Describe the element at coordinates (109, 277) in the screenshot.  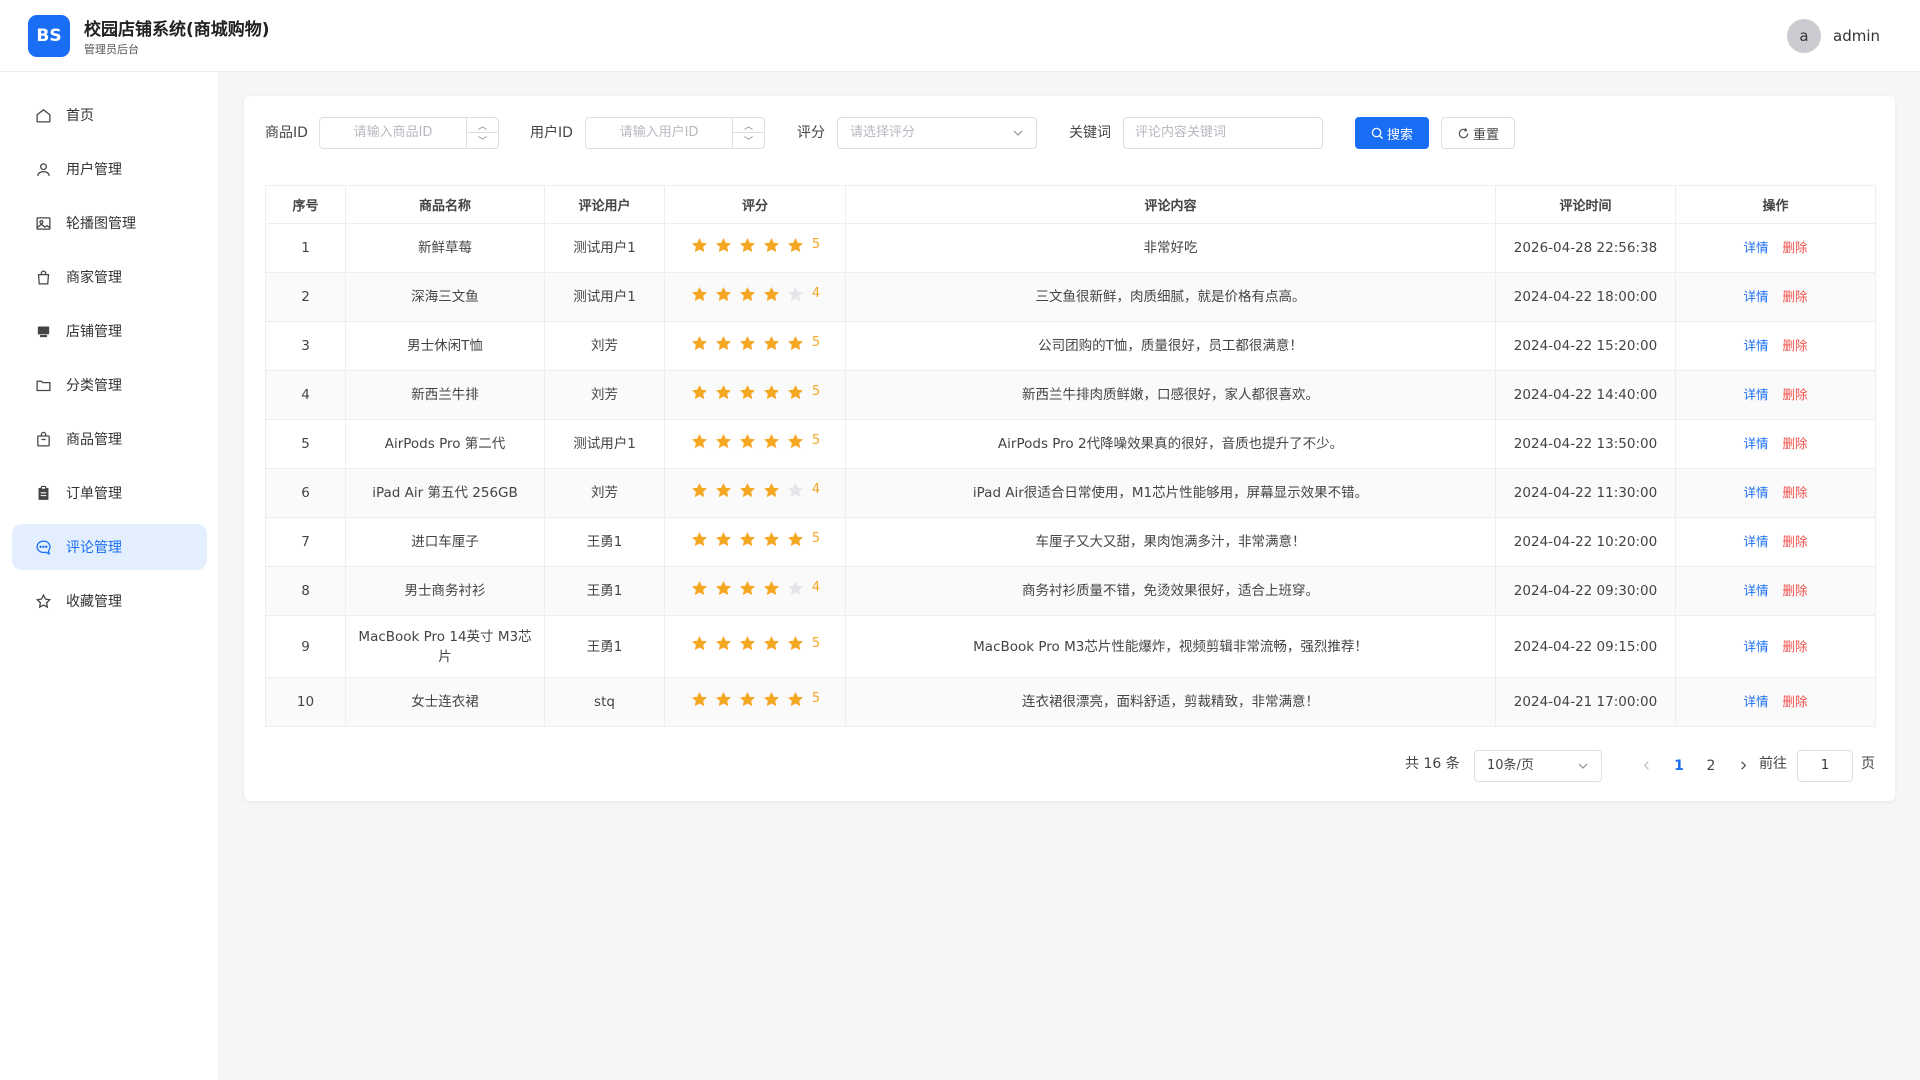
I see `sidebar-item-merchants: 商家管理` at that location.